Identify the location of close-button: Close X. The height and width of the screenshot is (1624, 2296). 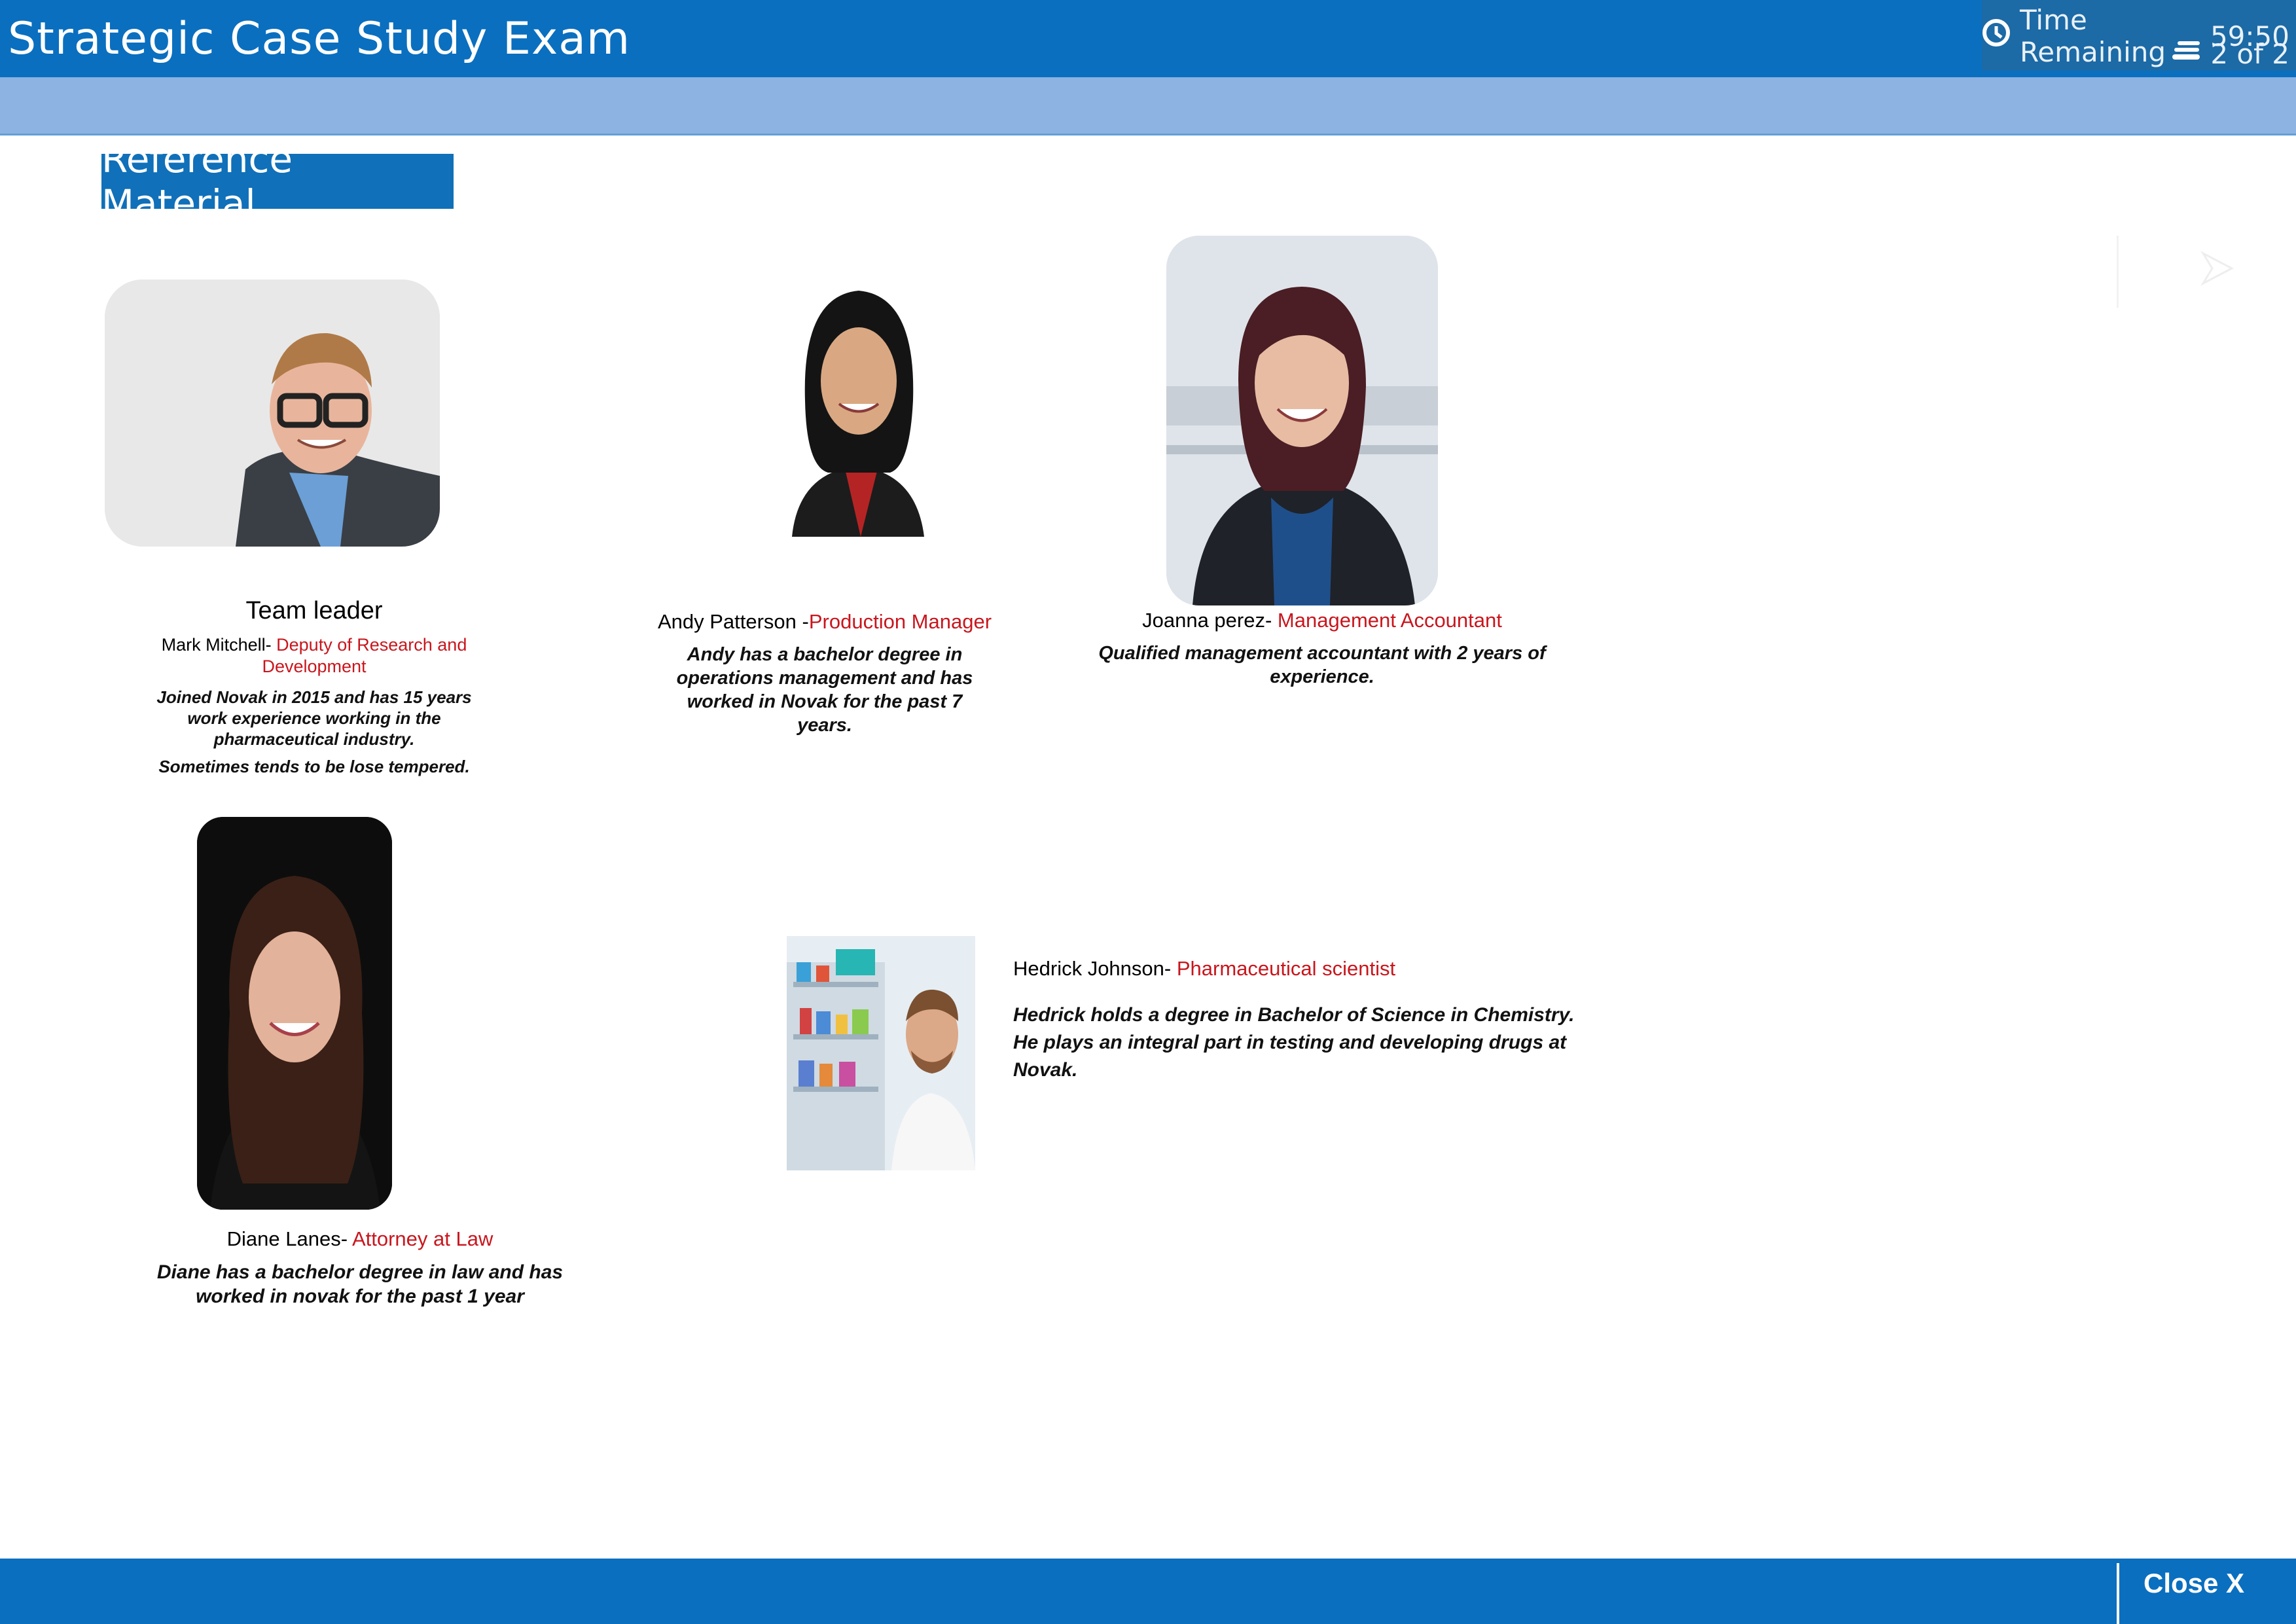
(2194, 1583).